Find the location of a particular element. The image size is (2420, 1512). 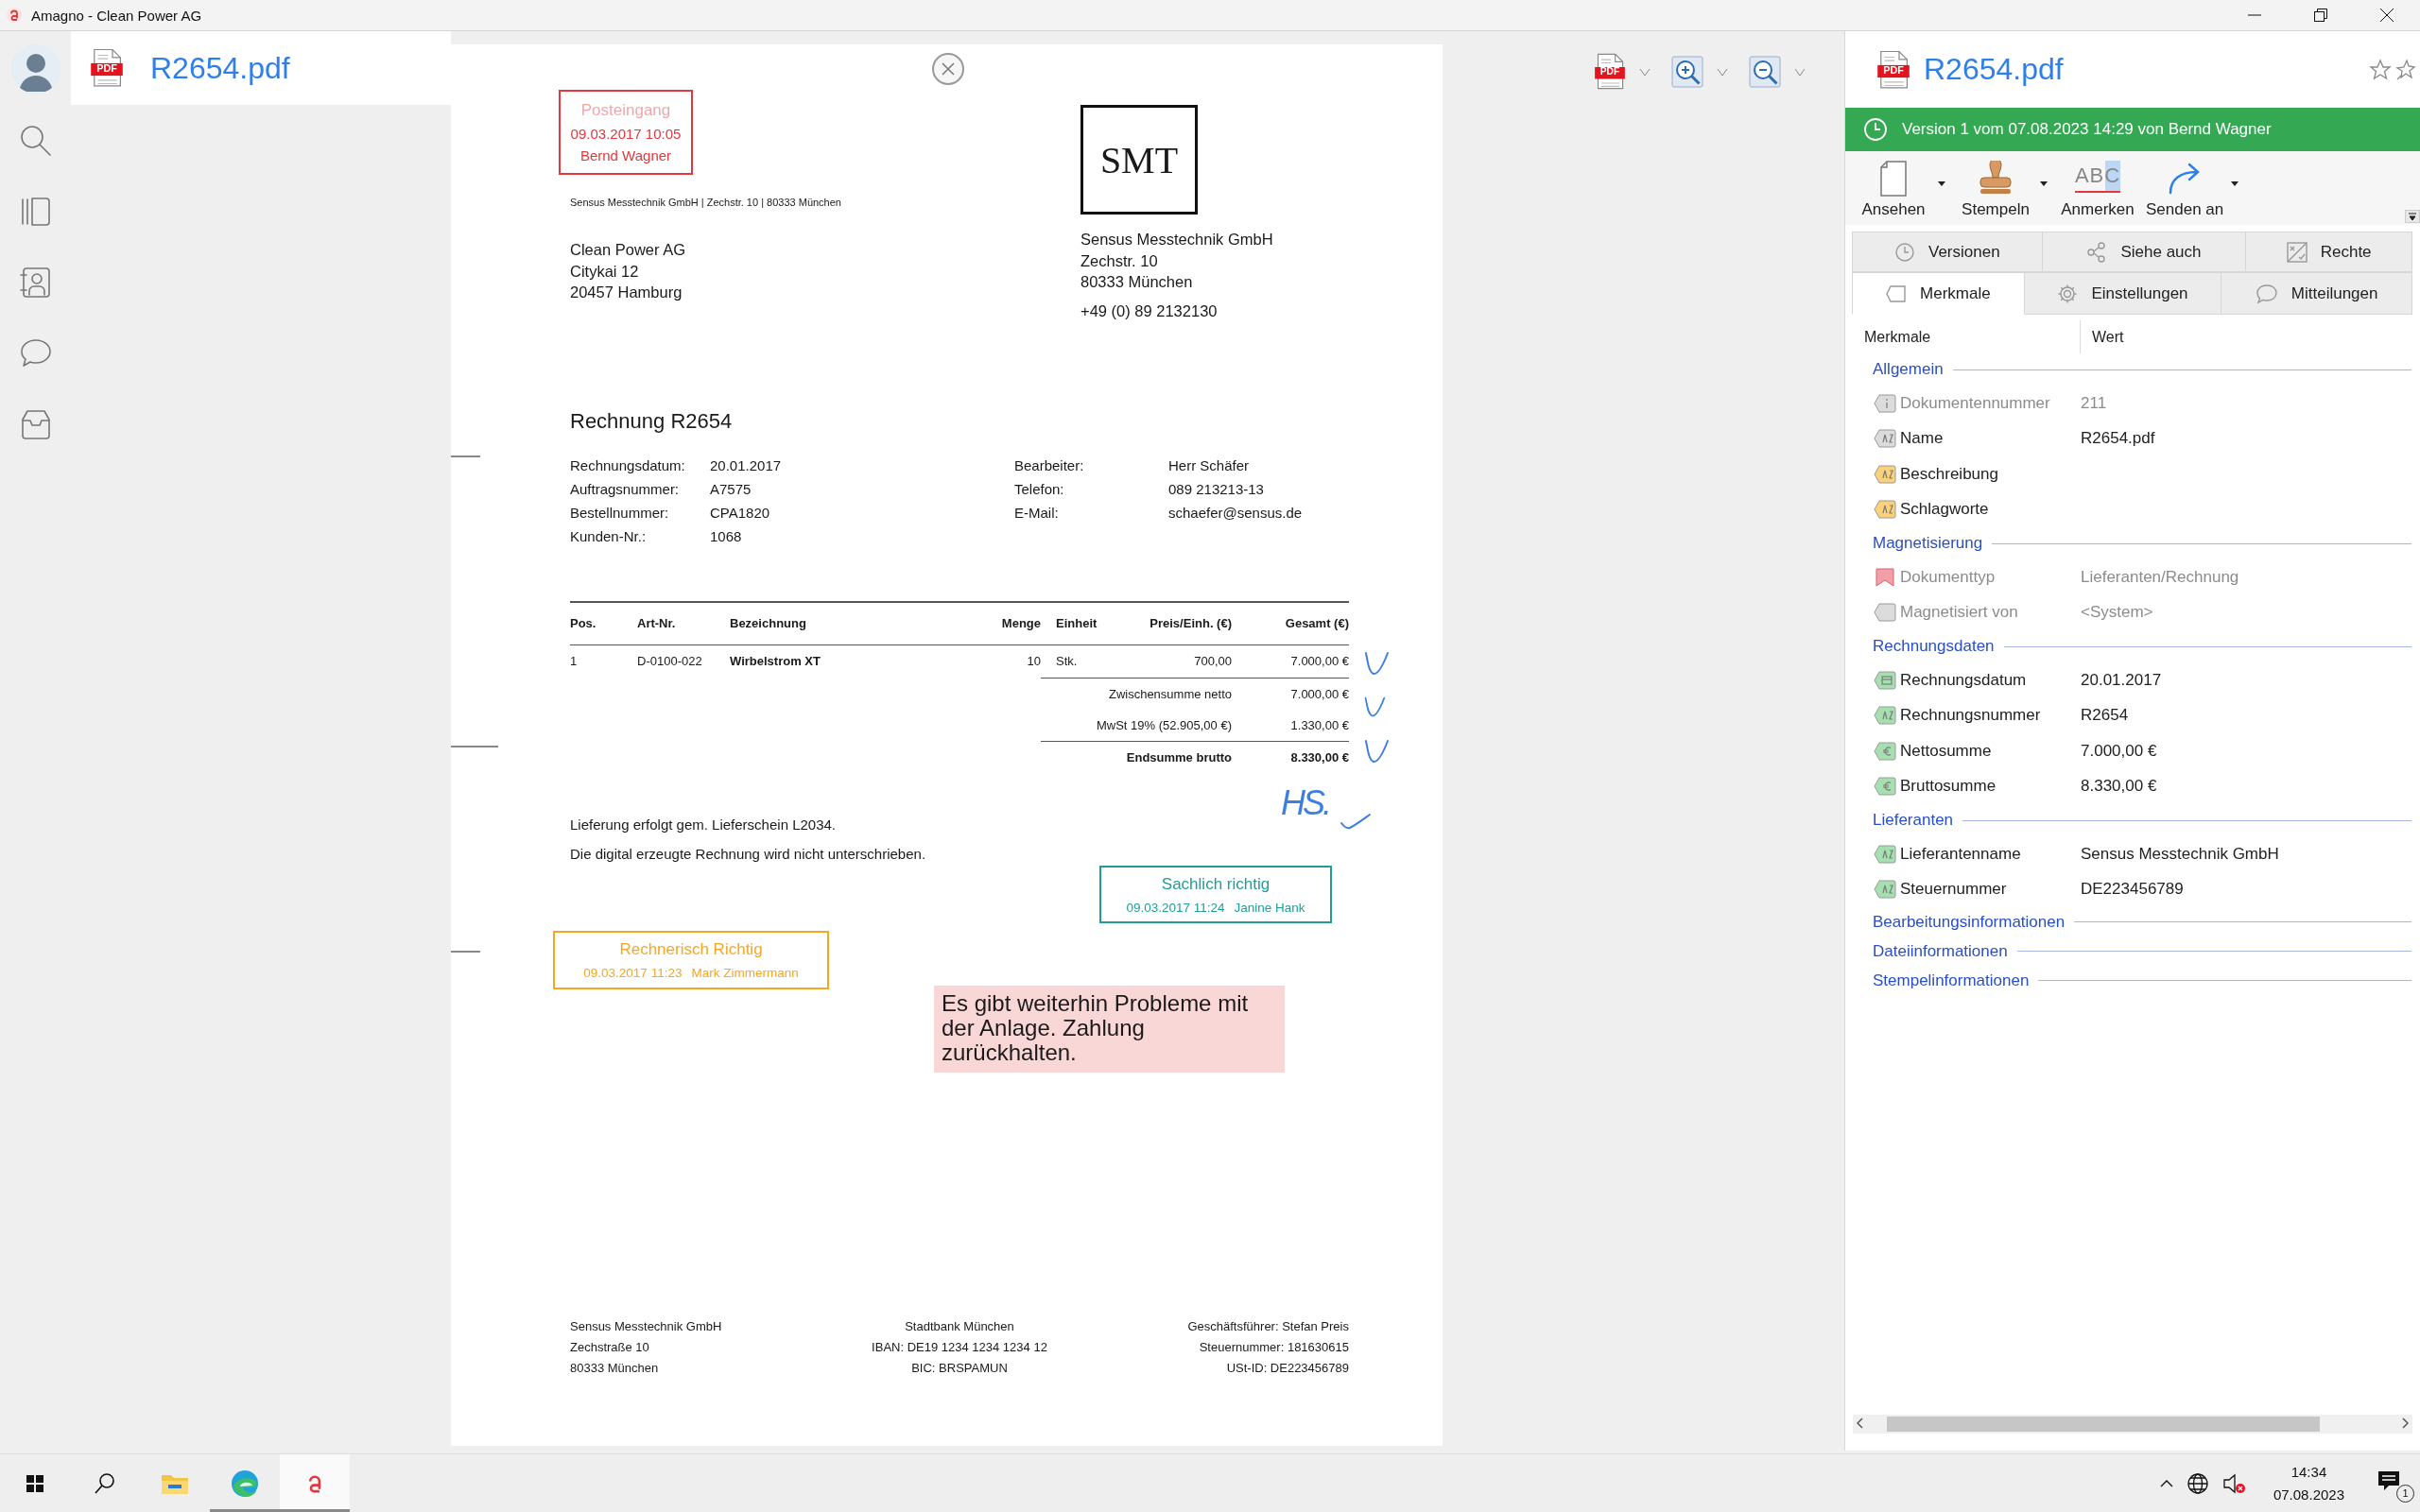

overflow-button is located at coordinates (2412, 216).